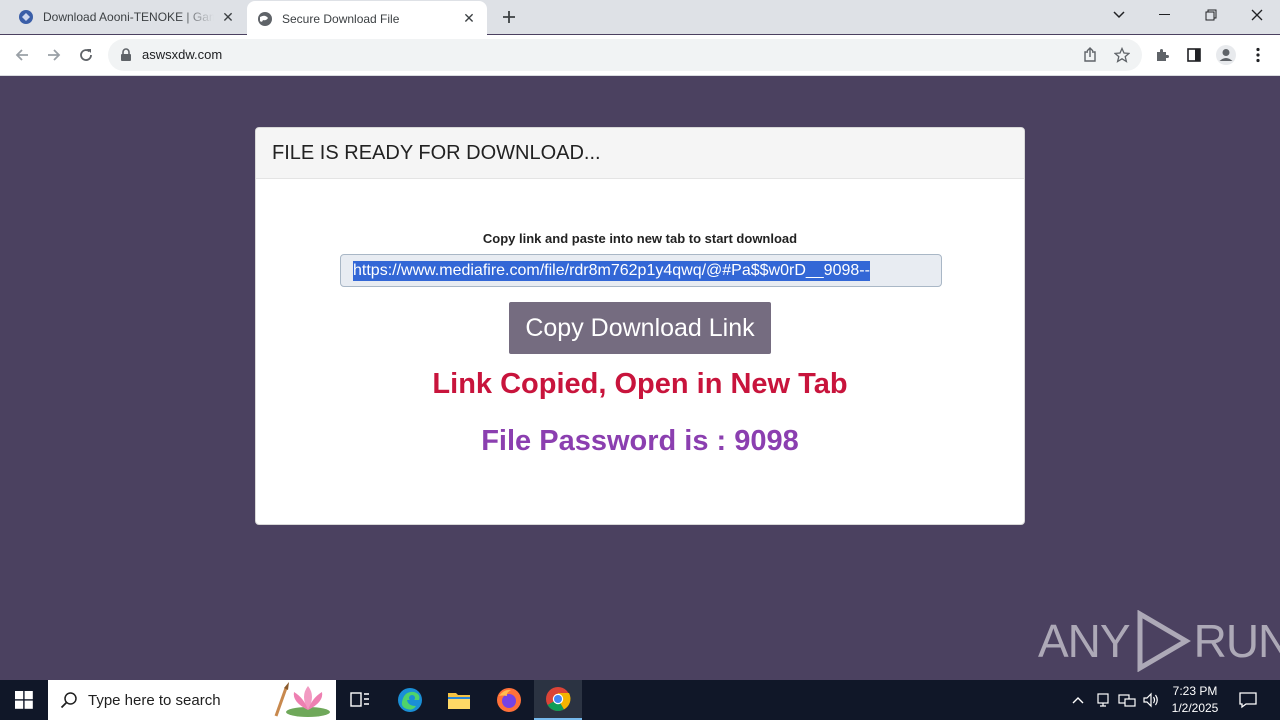 This screenshot has width=1280, height=720. I want to click on network-ethernet-icon, so click(1127, 700).